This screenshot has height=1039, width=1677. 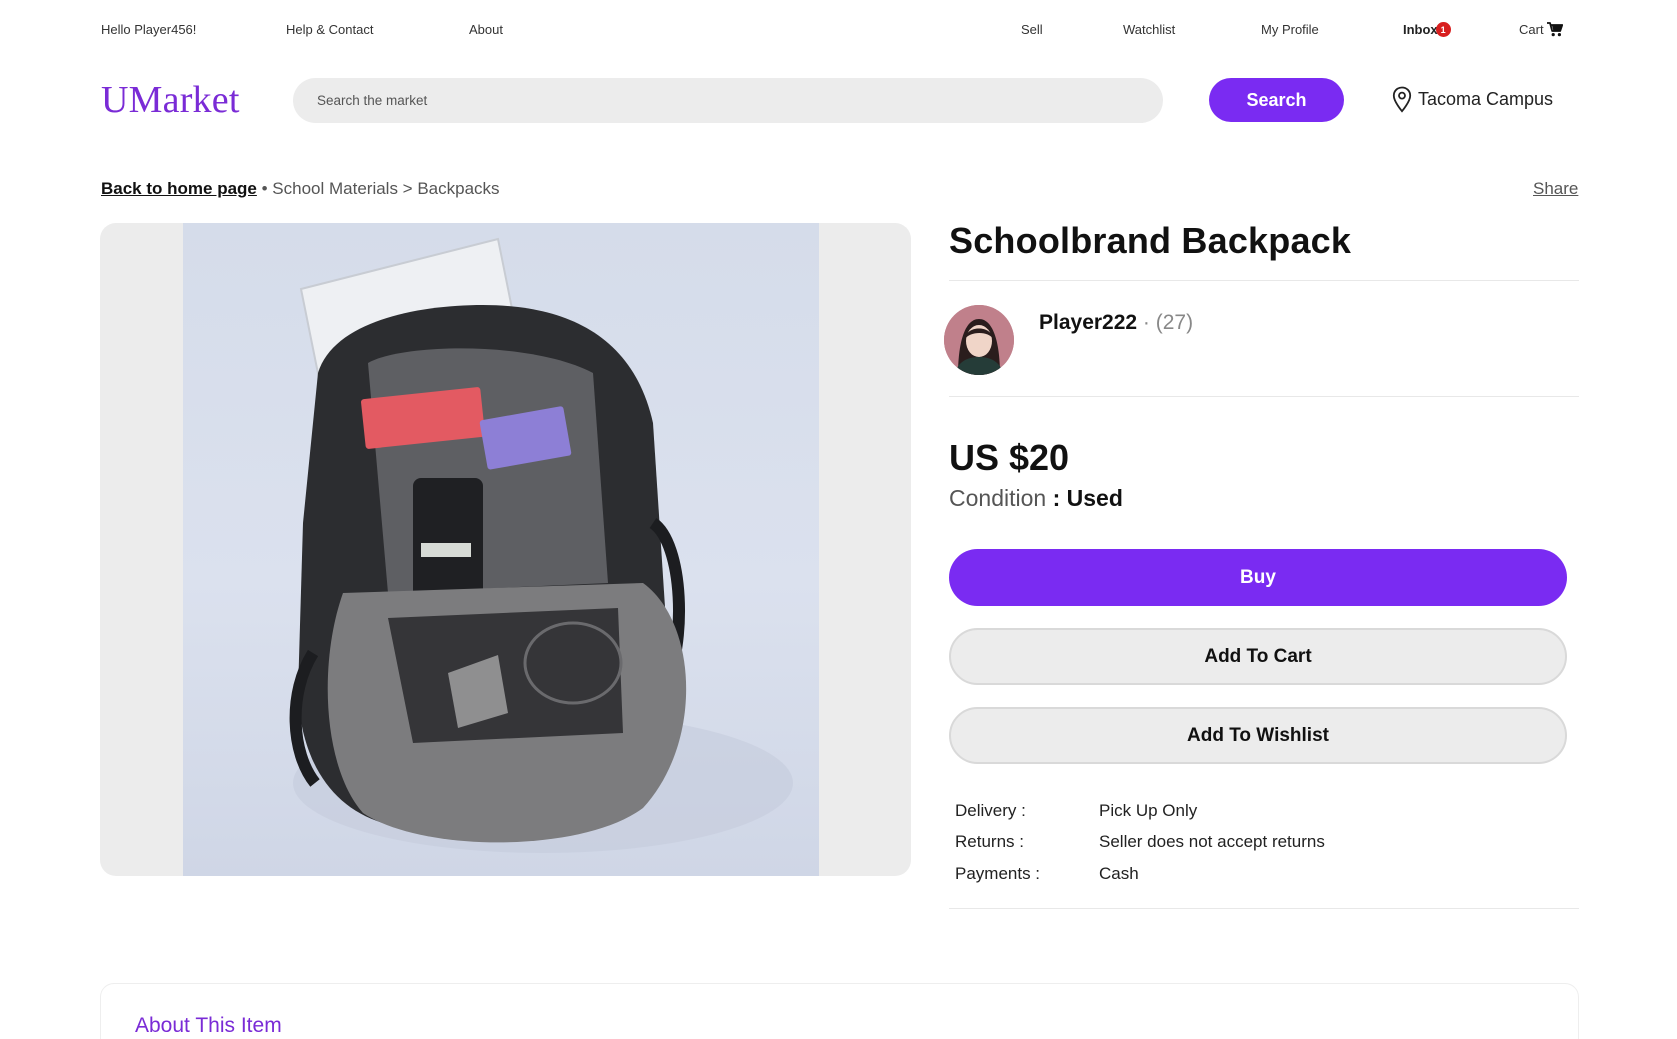 What do you see at coordinates (1032, 29) in the screenshot?
I see `sell-link: Sell` at bounding box center [1032, 29].